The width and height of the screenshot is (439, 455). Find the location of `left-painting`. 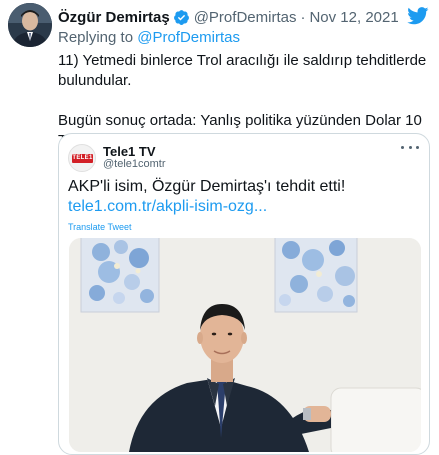

left-painting is located at coordinates (120, 275).